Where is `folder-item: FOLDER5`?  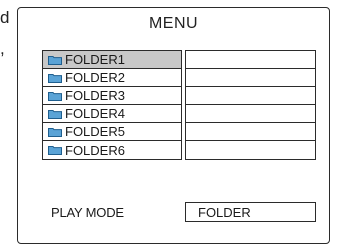
folder-item: FOLDER5 is located at coordinates (112, 132).